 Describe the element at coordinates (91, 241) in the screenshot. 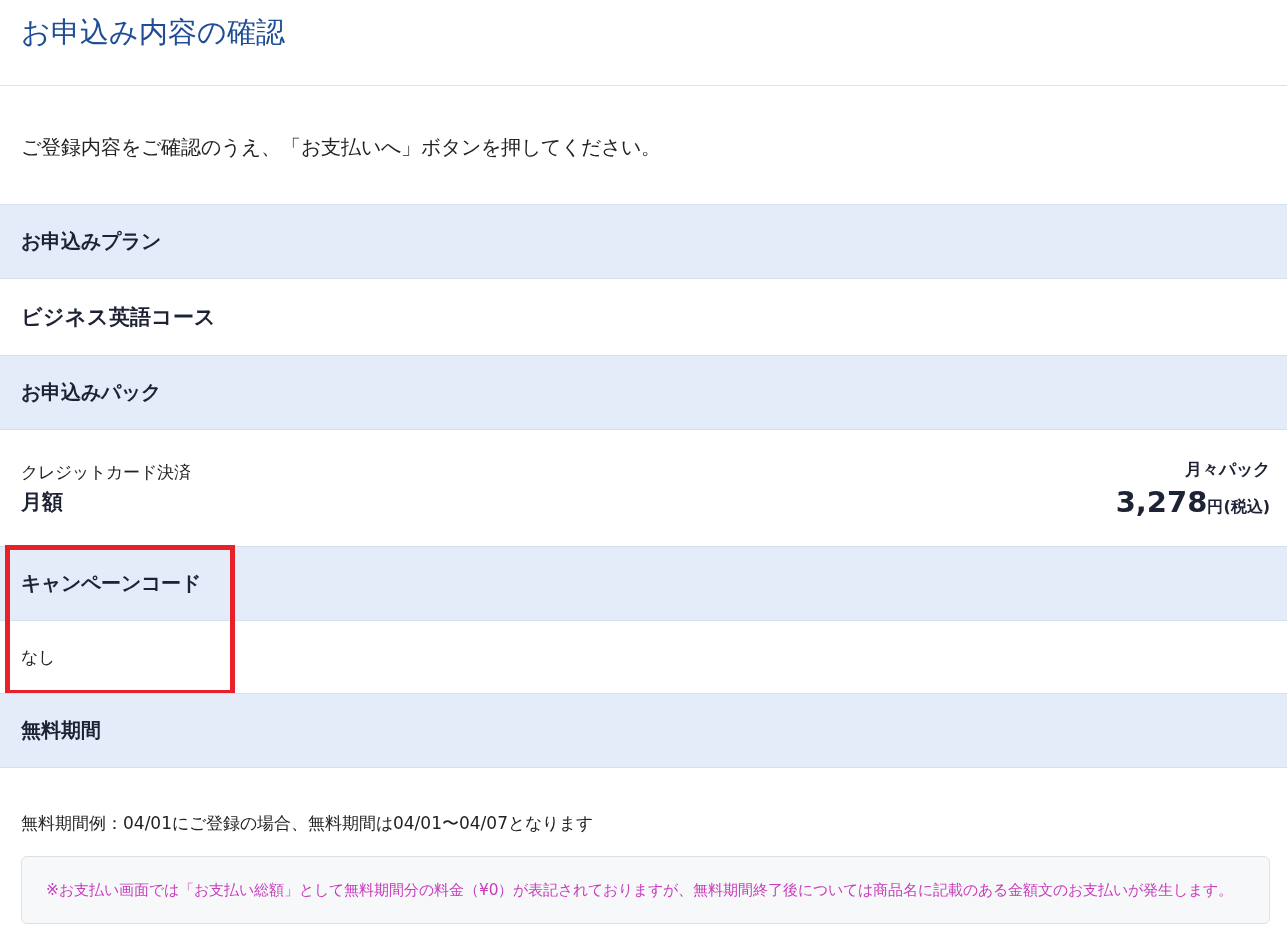

I see `section-title: お申込みプラン` at that location.